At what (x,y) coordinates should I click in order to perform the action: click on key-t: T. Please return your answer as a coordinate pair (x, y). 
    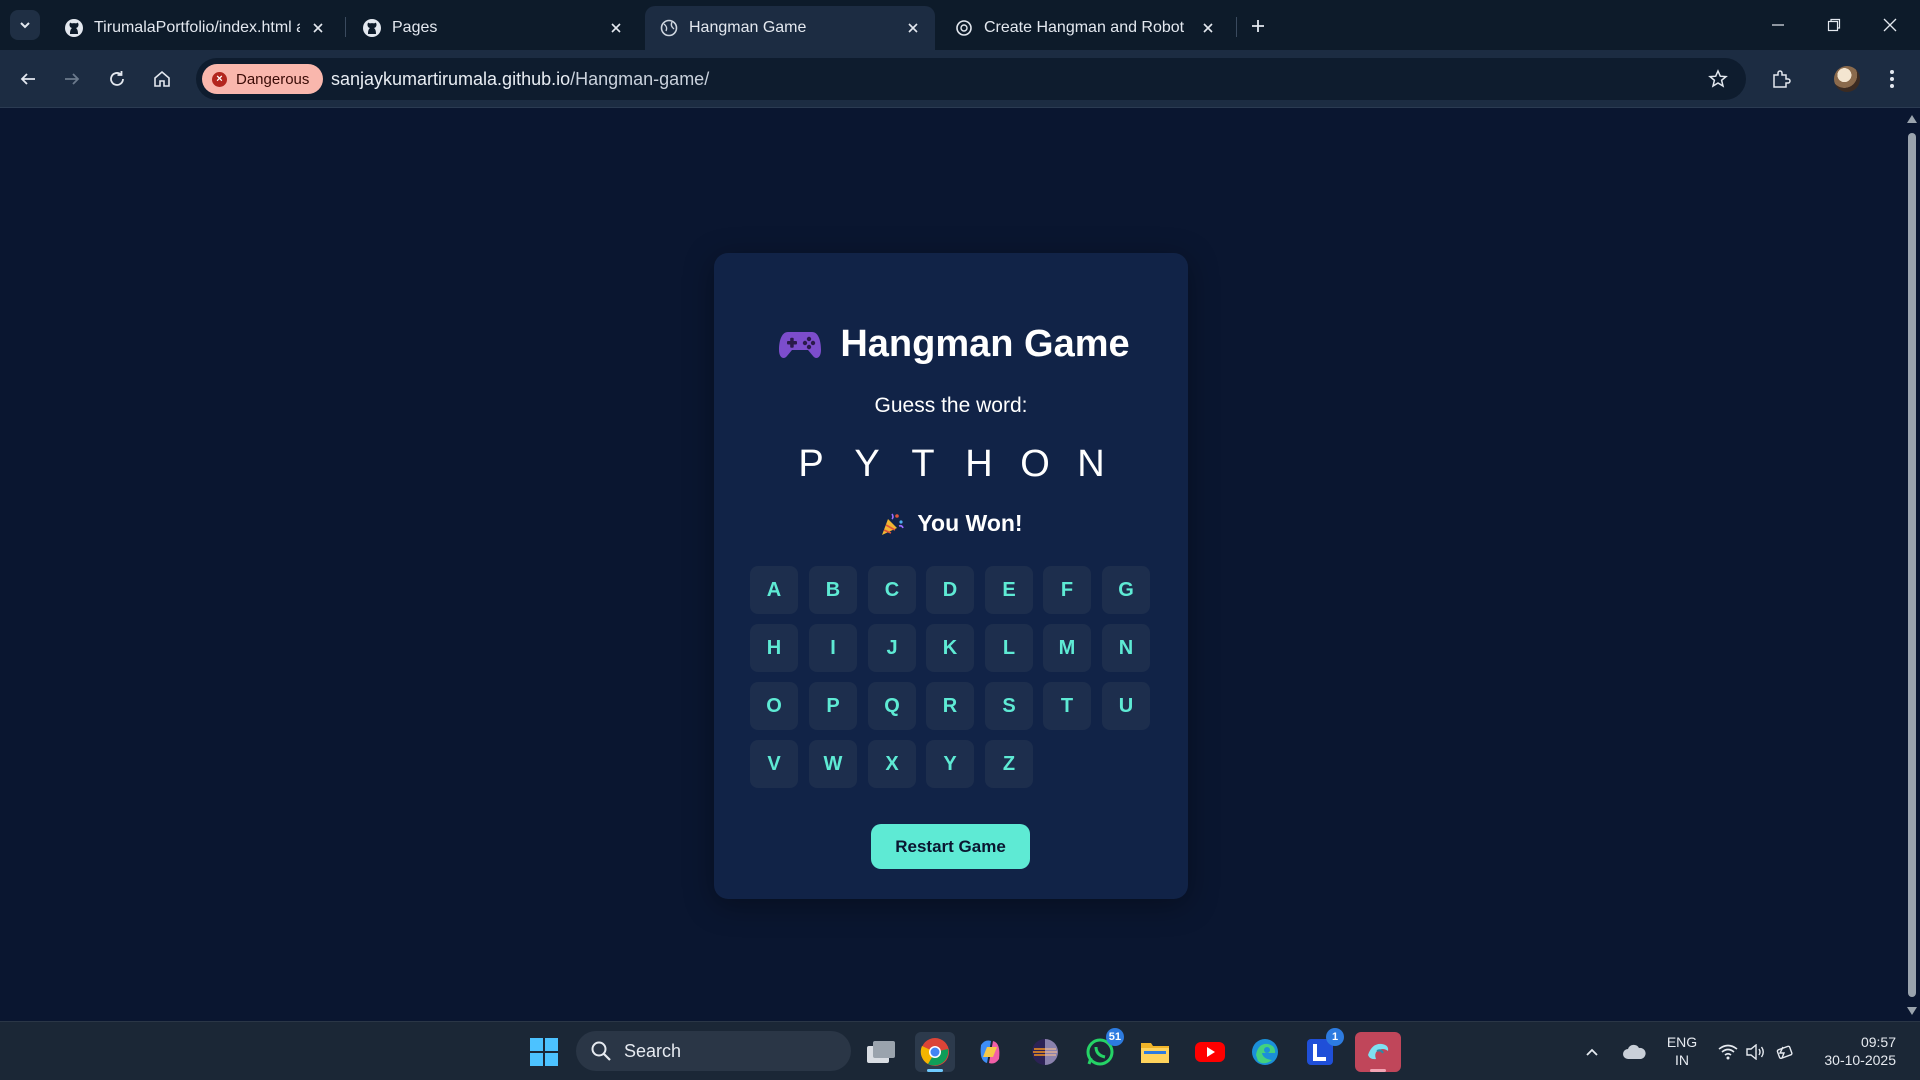
    Looking at the image, I should click on (1067, 706).